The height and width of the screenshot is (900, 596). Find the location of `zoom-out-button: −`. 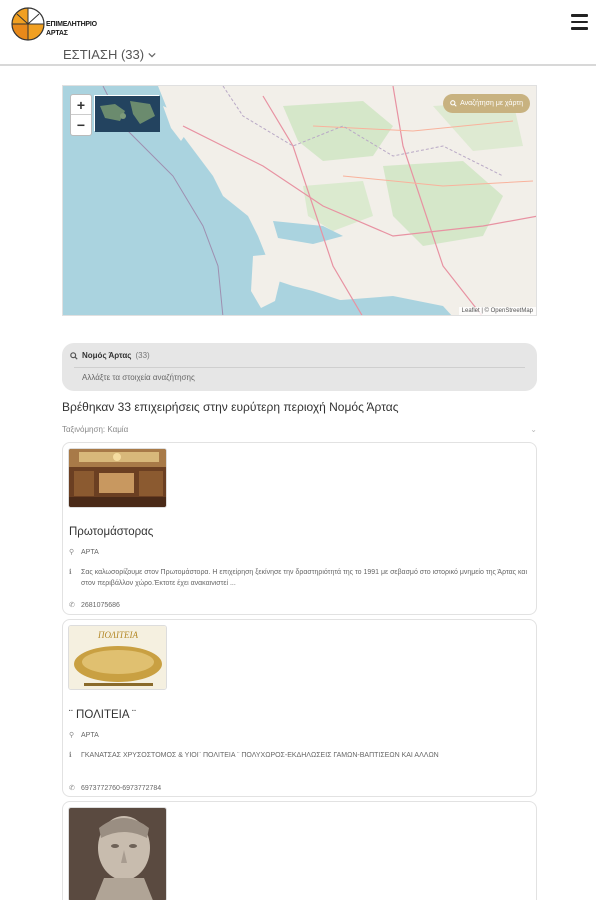

zoom-out-button: − is located at coordinates (81, 125).